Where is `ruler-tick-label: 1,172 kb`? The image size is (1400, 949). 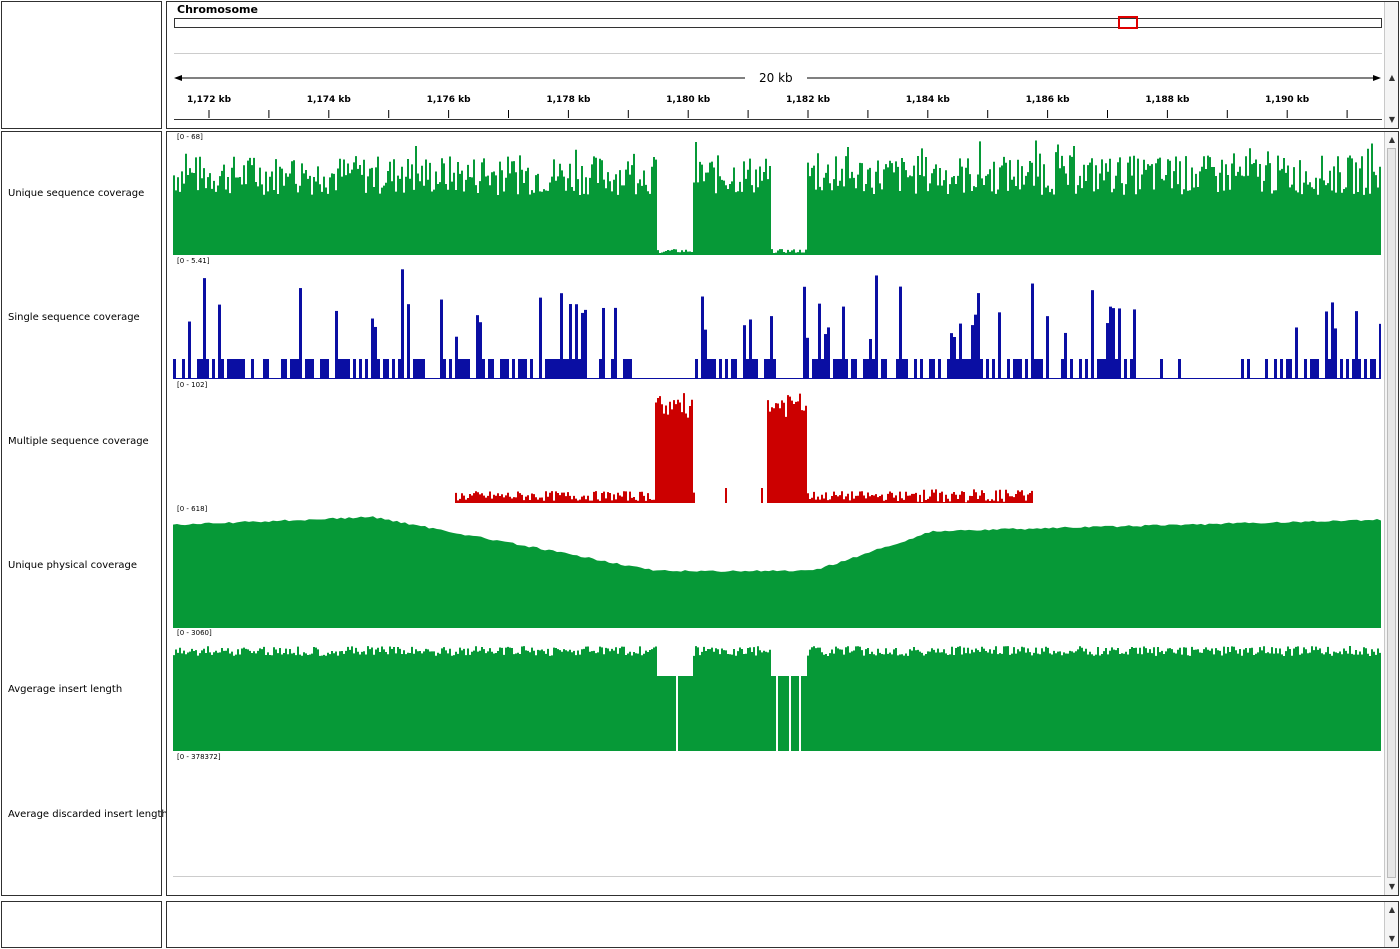 ruler-tick-label: 1,172 kb is located at coordinates (209, 100).